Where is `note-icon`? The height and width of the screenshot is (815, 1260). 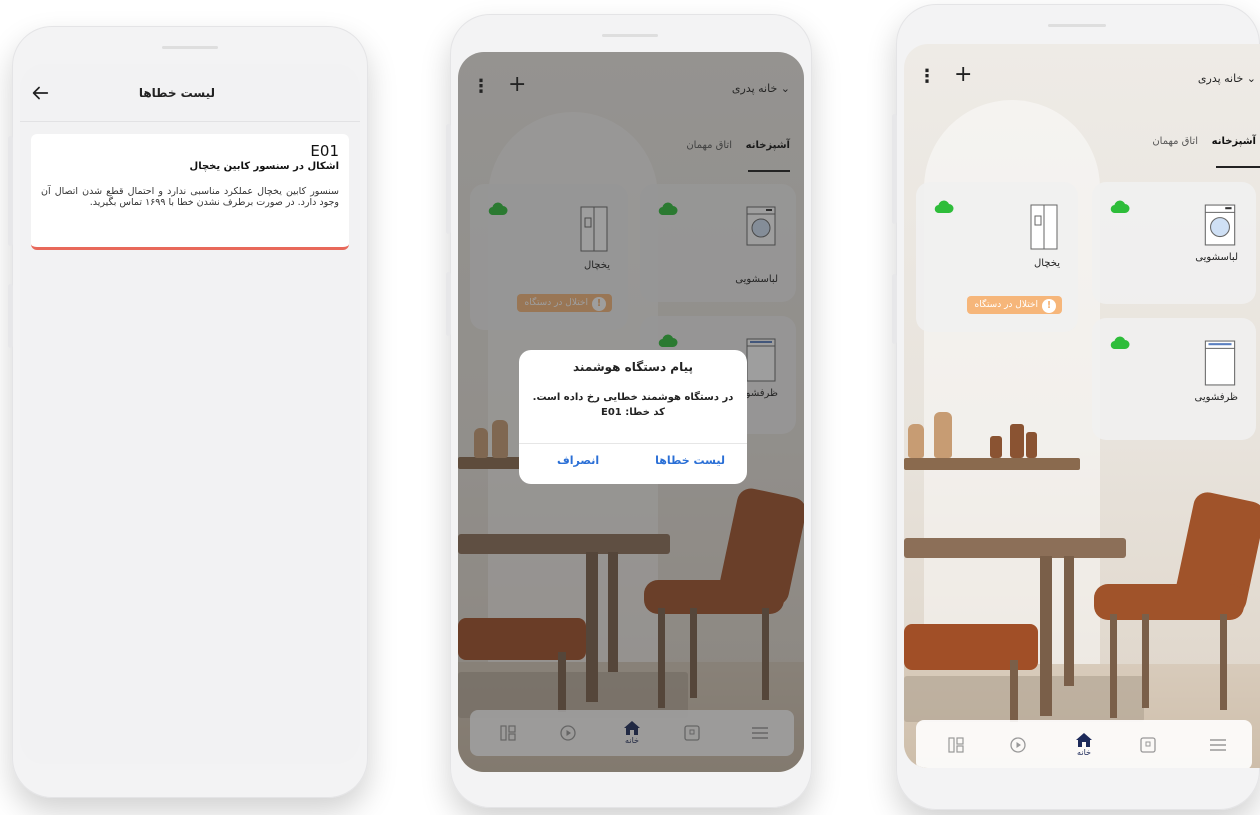 note-icon is located at coordinates (1148, 745).